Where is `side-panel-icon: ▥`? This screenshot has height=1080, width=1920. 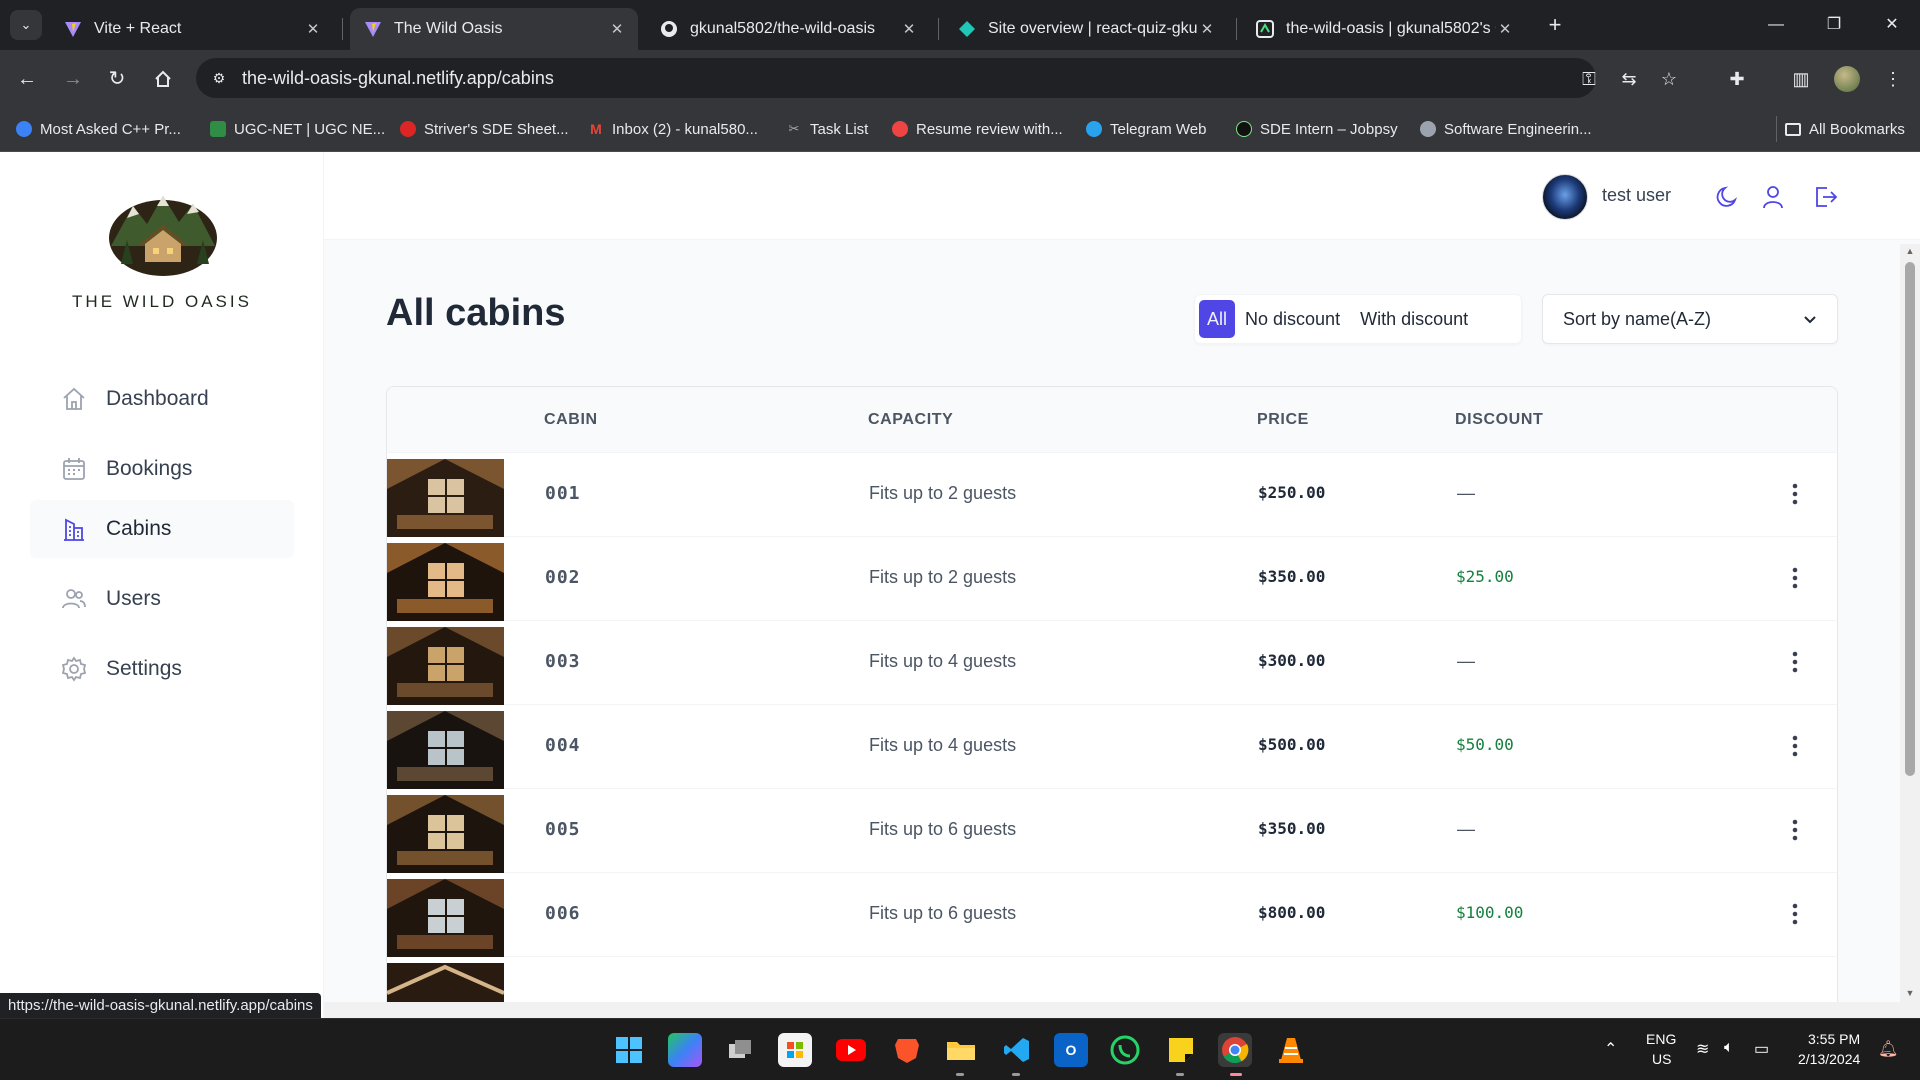 side-panel-icon: ▥ is located at coordinates (1801, 79).